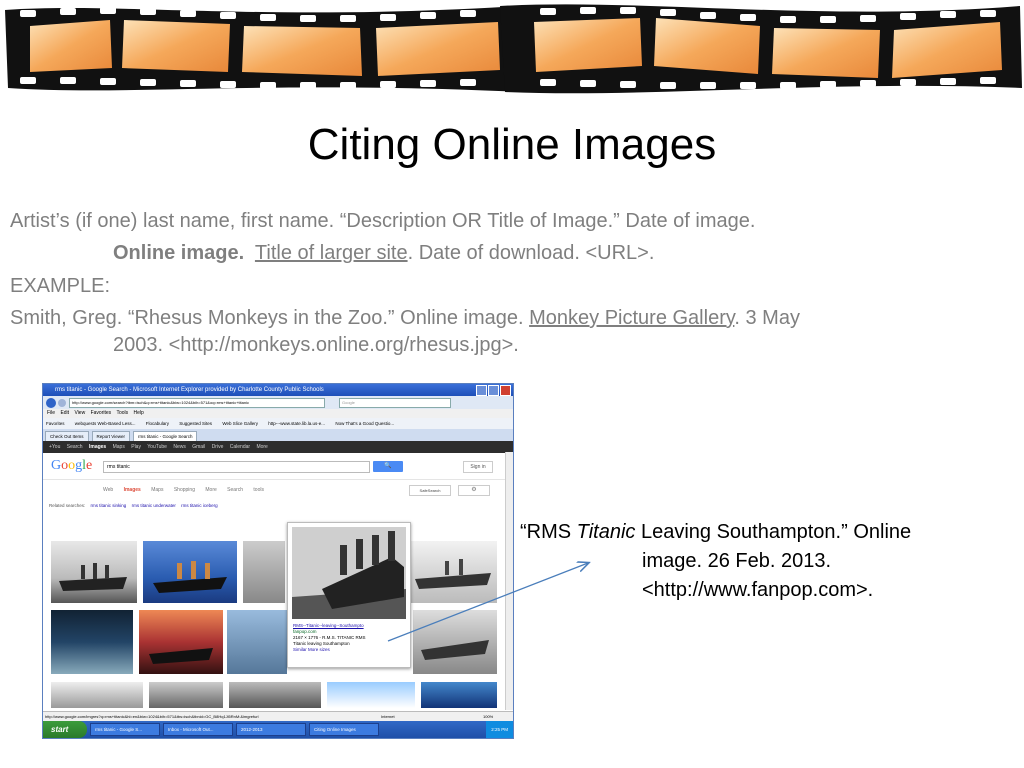 The width and height of the screenshot is (1024, 768). What do you see at coordinates (505, 390) in the screenshot?
I see `close-button` at bounding box center [505, 390].